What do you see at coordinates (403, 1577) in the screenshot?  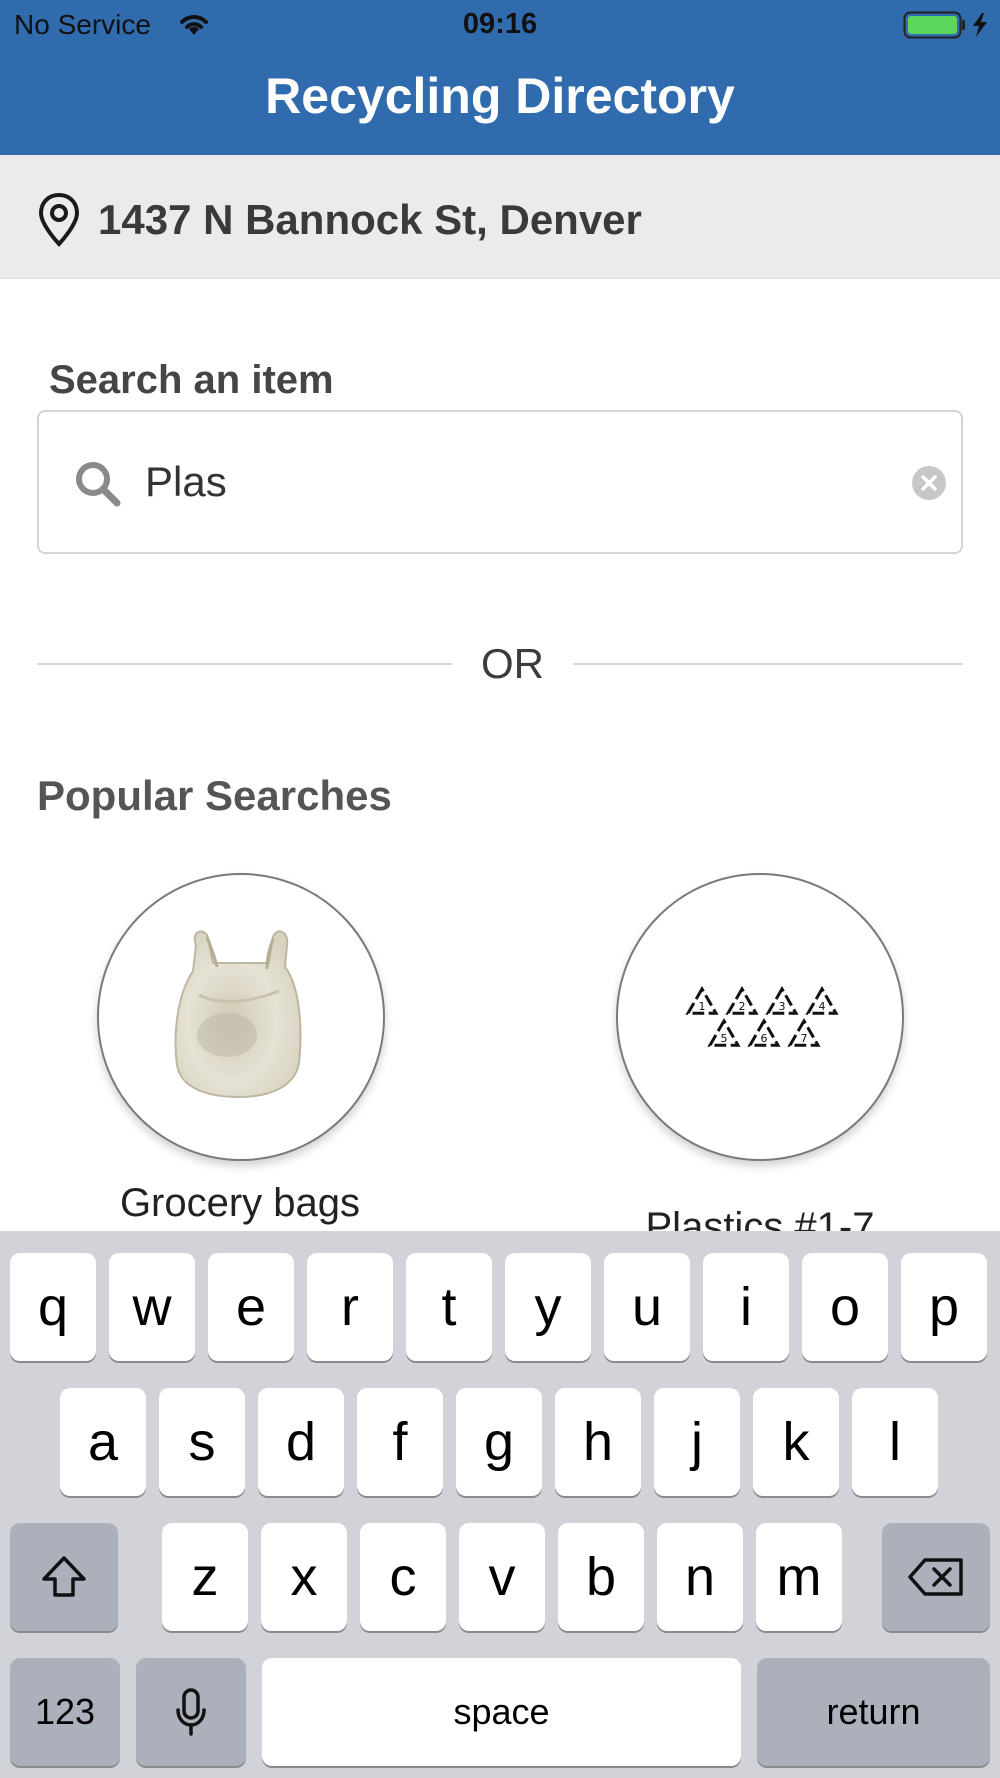 I see `key-c: c` at bounding box center [403, 1577].